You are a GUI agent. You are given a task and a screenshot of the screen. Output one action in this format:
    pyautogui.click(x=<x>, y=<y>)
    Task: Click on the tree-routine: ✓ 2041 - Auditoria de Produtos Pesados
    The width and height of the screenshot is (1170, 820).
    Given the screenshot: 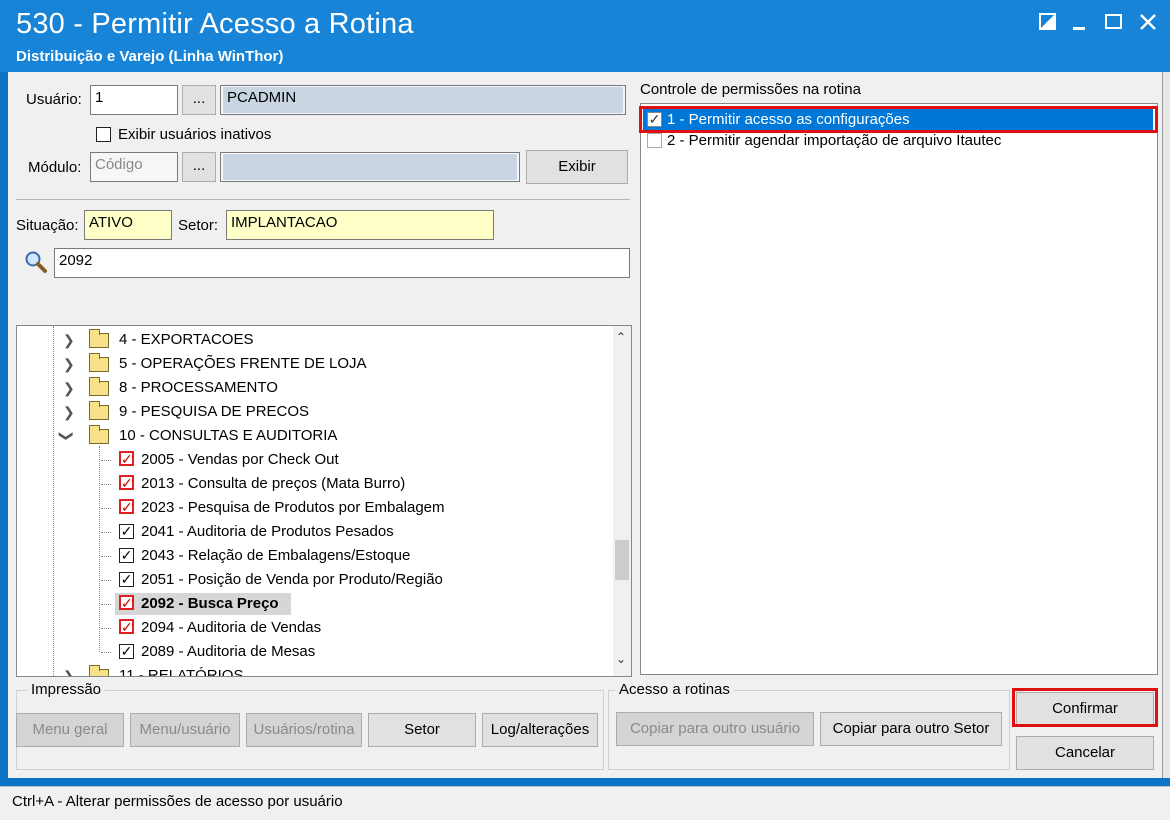 What is the action you would take?
    pyautogui.click(x=281, y=532)
    